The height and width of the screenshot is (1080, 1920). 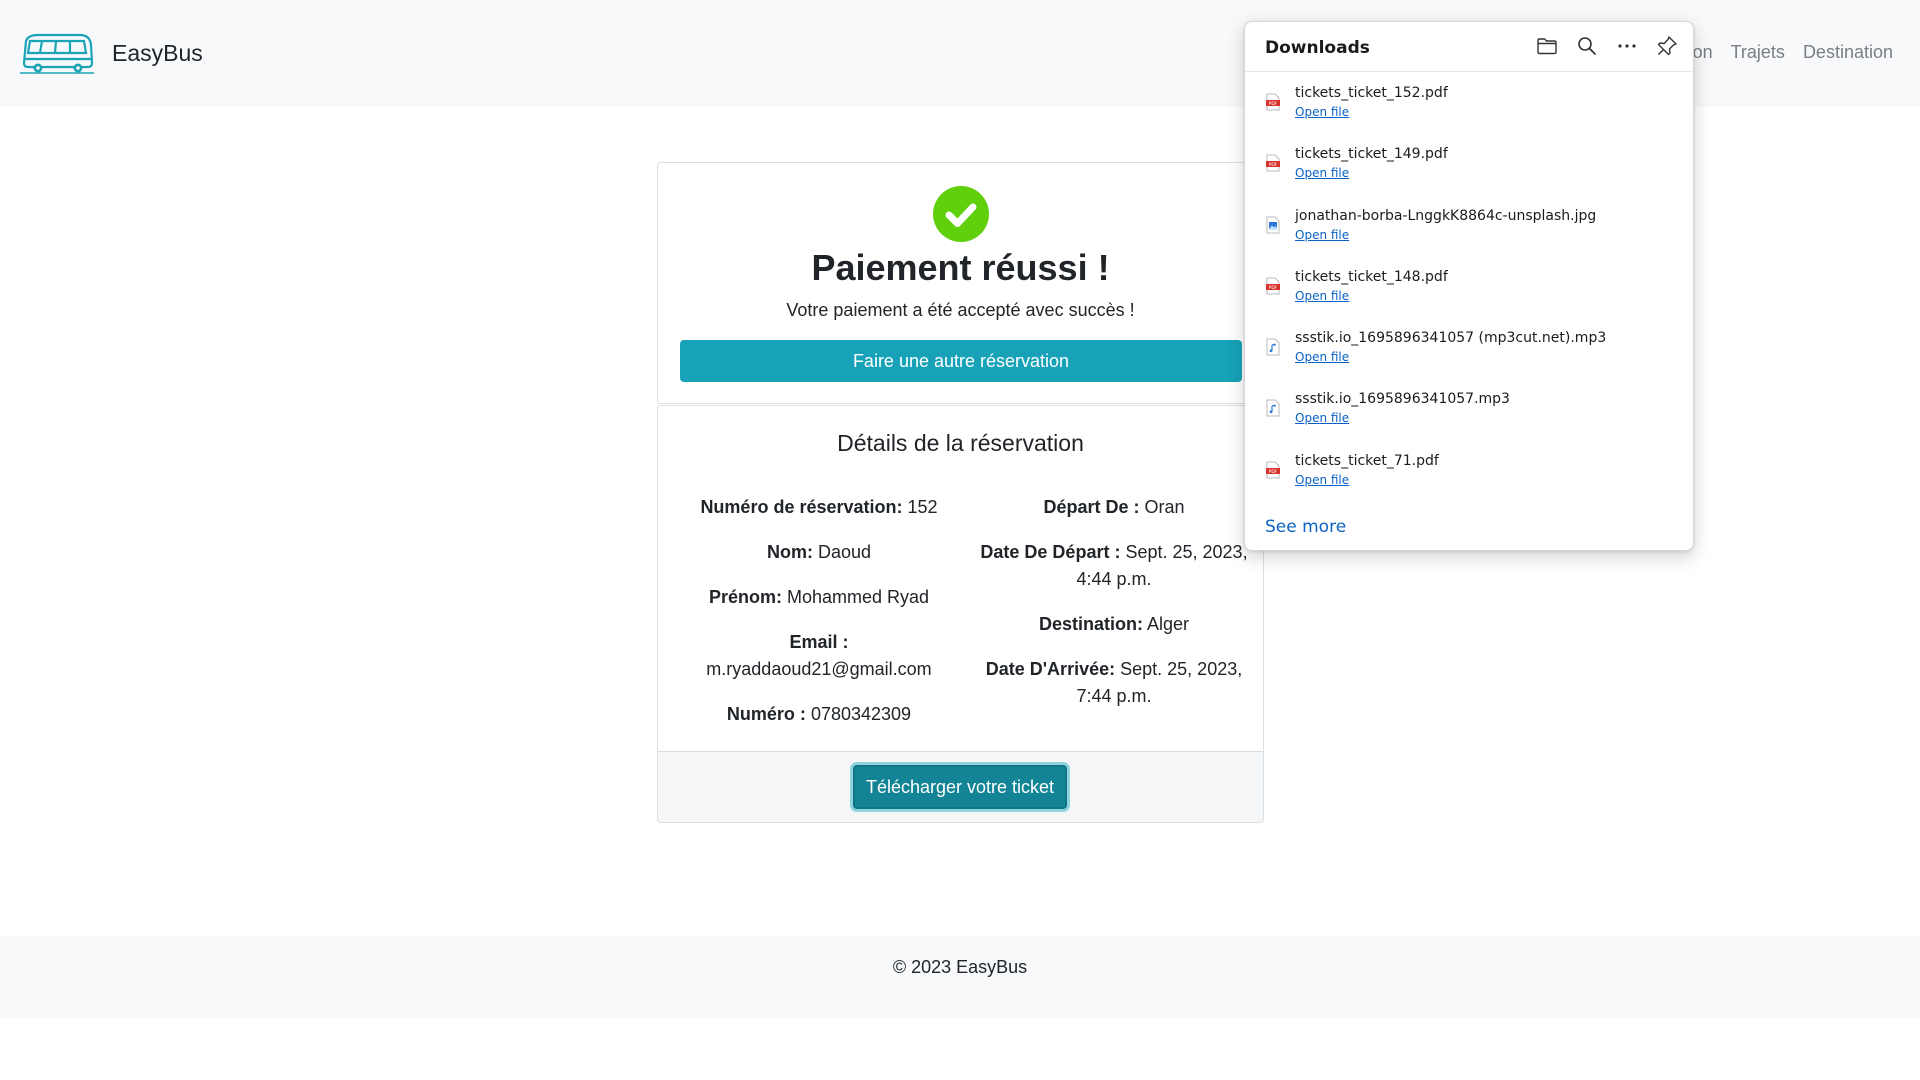 I want to click on field-label: Date D'Arrivée:, so click(x=1050, y=669).